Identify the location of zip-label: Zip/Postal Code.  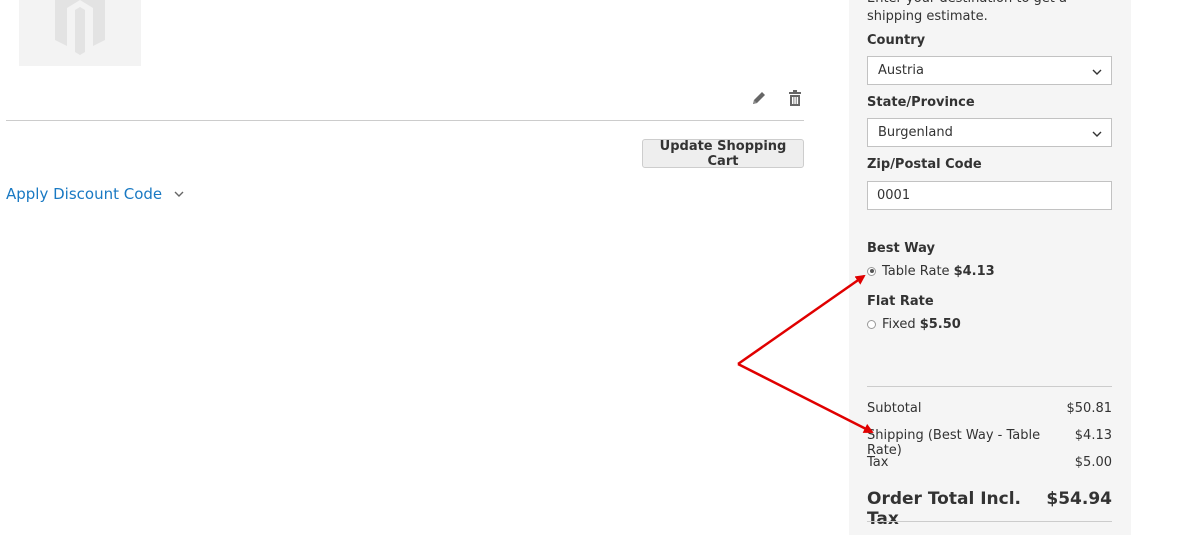
(924, 164).